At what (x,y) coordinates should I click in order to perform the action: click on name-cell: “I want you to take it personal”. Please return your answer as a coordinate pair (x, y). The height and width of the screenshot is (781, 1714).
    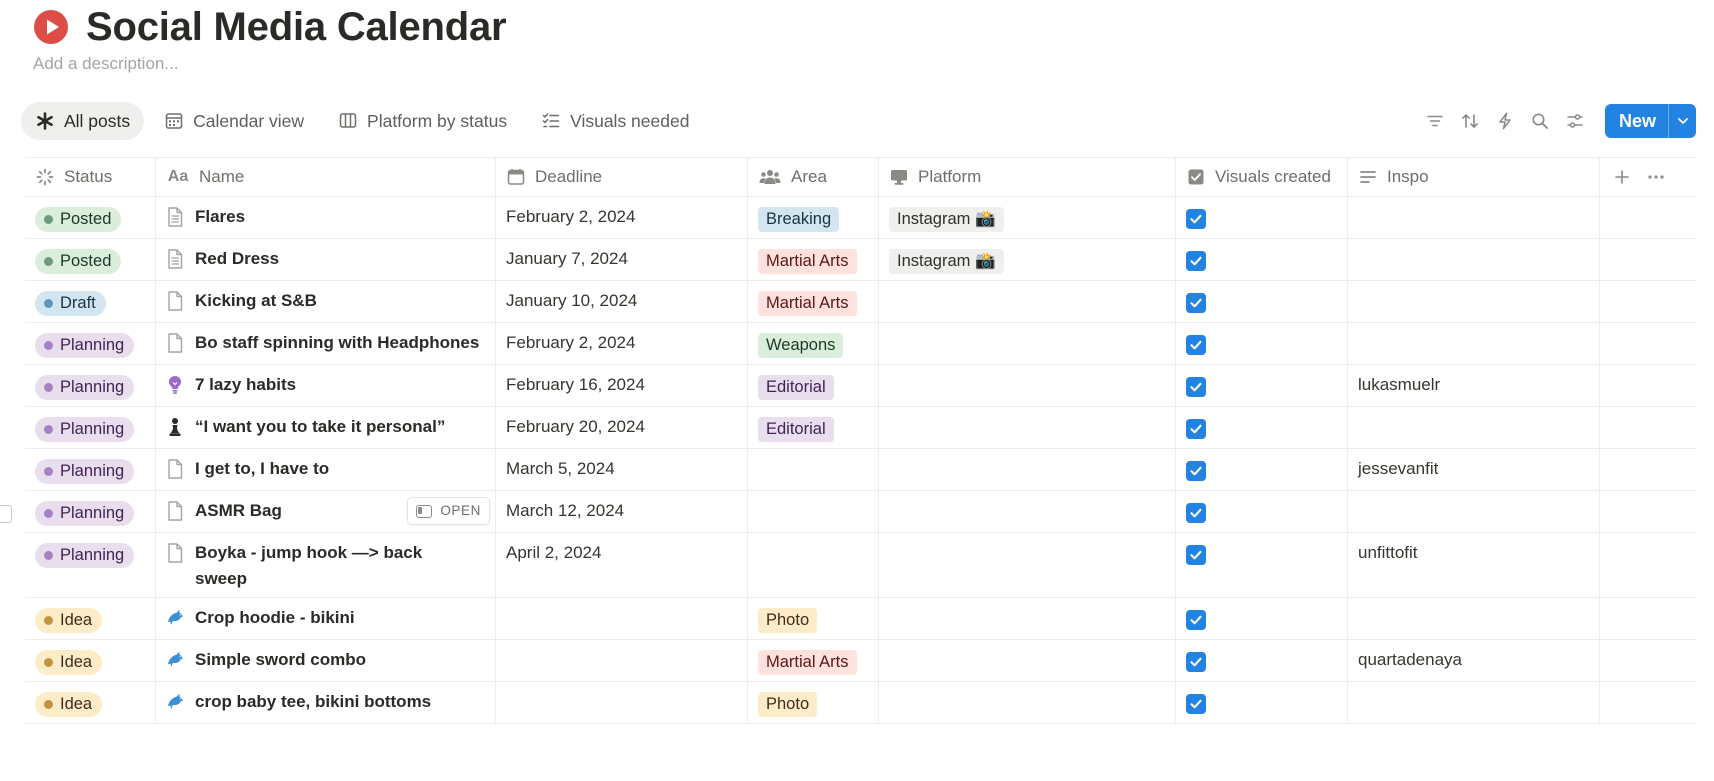
    Looking at the image, I should click on (326, 427).